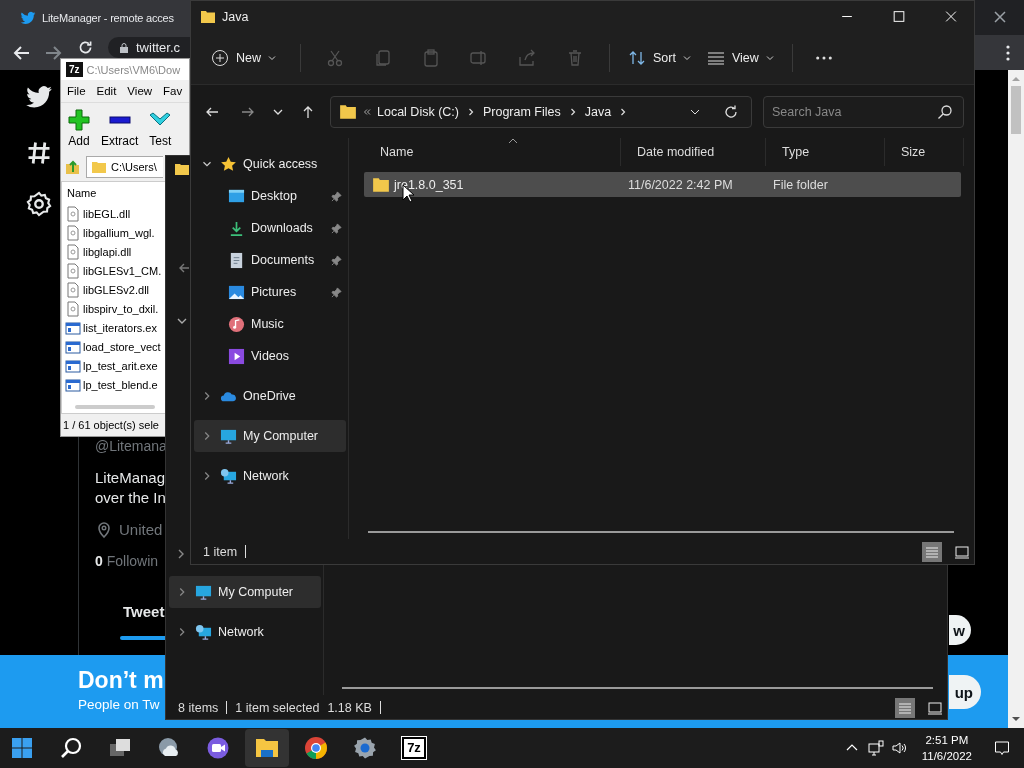 The width and height of the screenshot is (1024, 768). Describe the element at coordinates (73, 327) in the screenshot. I see `window-icon` at that location.